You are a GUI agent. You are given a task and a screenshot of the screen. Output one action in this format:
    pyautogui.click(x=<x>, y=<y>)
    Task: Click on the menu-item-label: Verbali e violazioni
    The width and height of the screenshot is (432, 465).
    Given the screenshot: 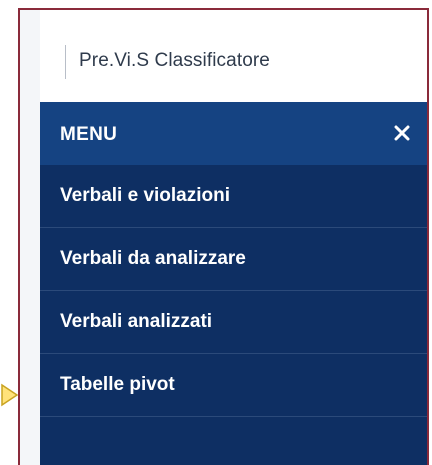 What is the action you would take?
    pyautogui.click(x=145, y=195)
    